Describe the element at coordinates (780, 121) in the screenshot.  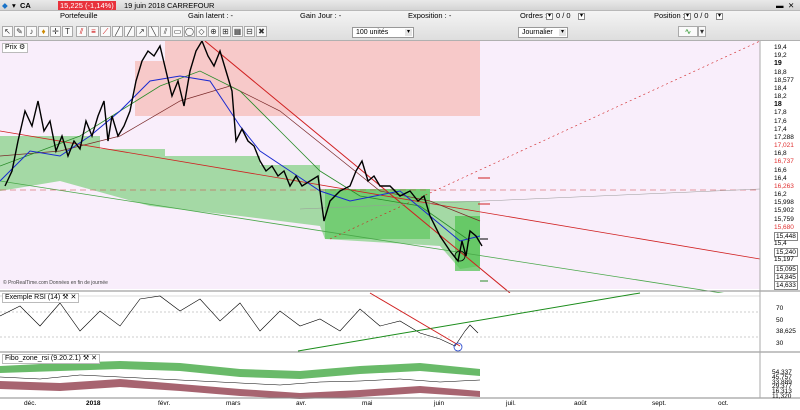
I see `price-axis-tick: 17,6` at that location.